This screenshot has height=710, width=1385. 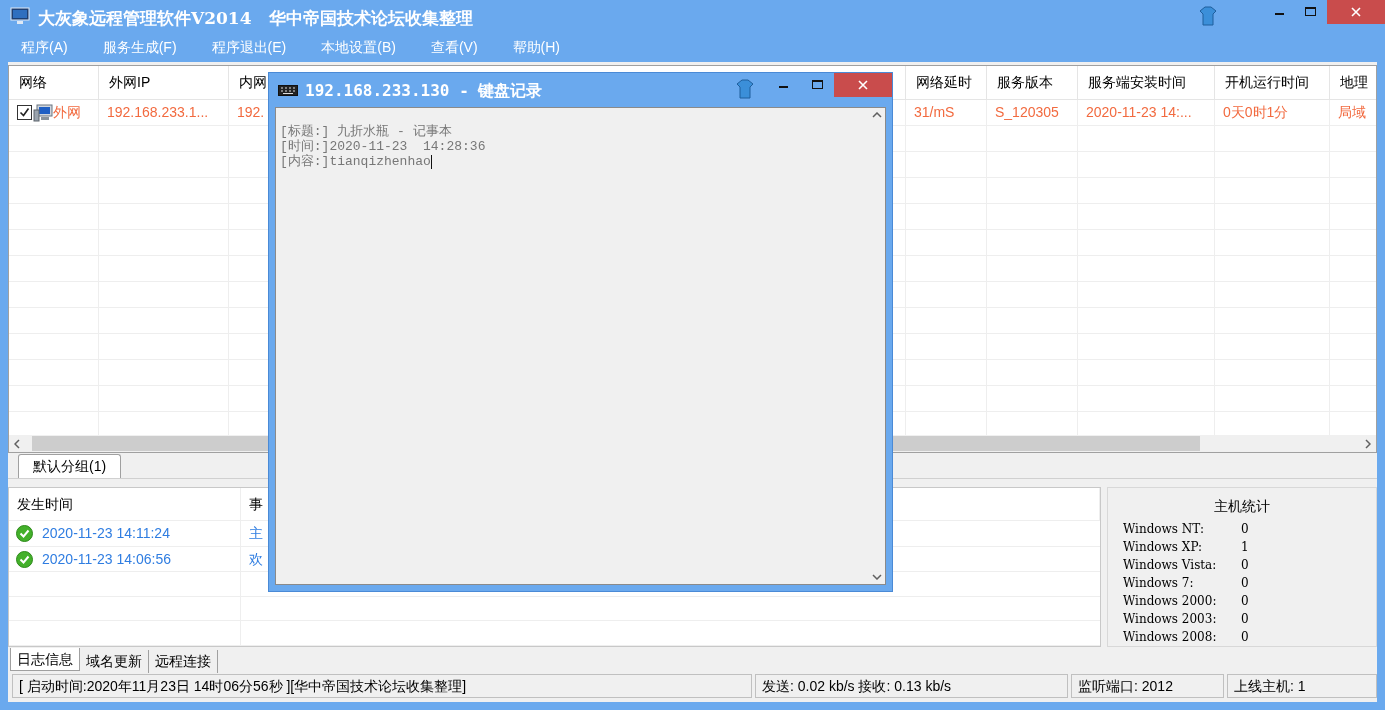 What do you see at coordinates (1147, 686) in the screenshot?
I see `status-panel: 监听端口: 2012` at bounding box center [1147, 686].